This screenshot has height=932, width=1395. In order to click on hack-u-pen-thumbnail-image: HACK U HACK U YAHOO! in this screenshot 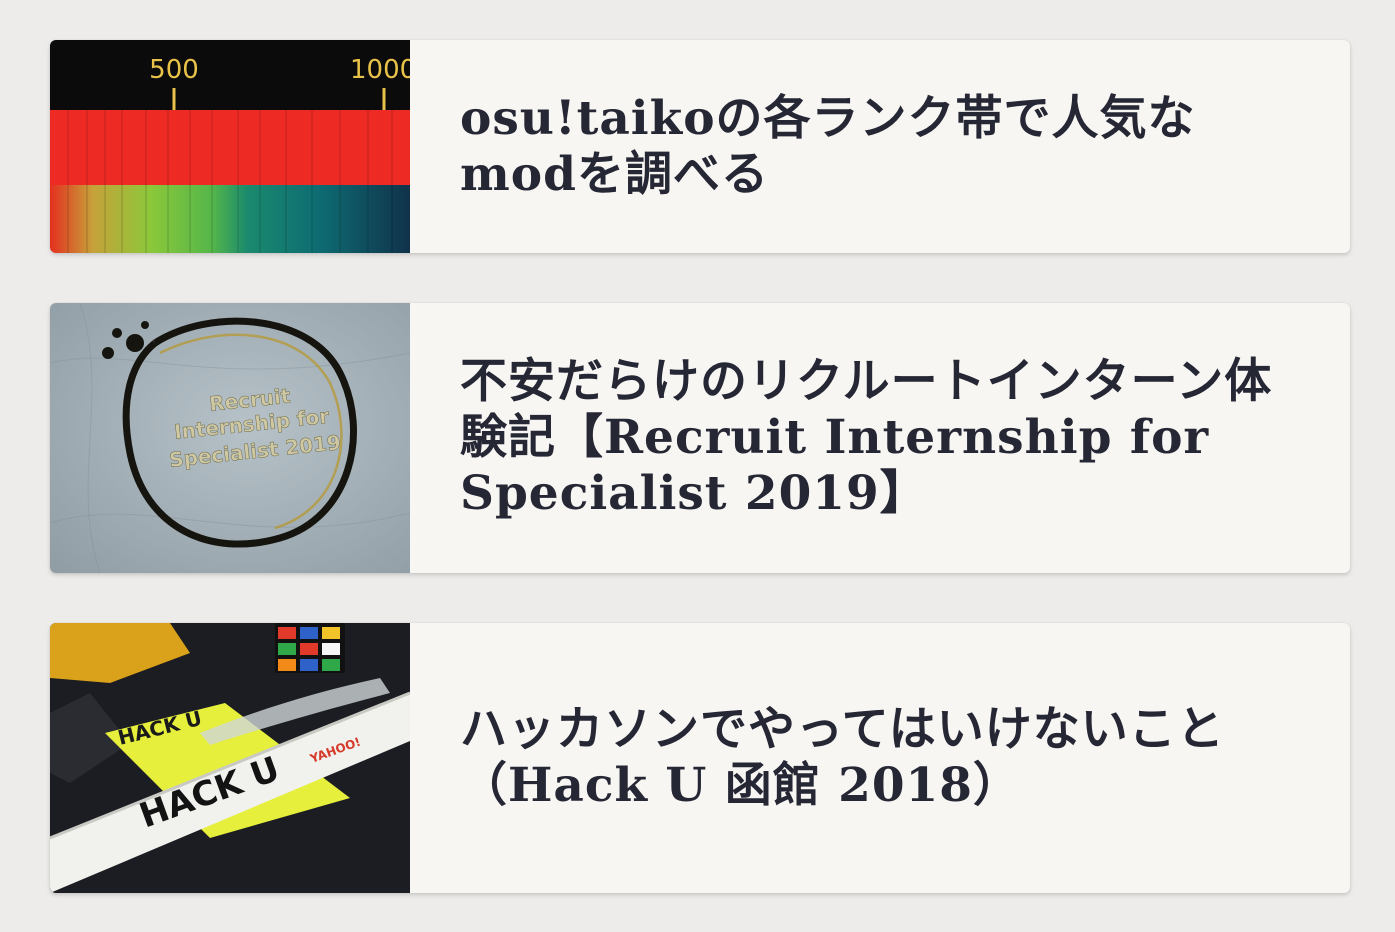, I will do `click(230, 758)`.